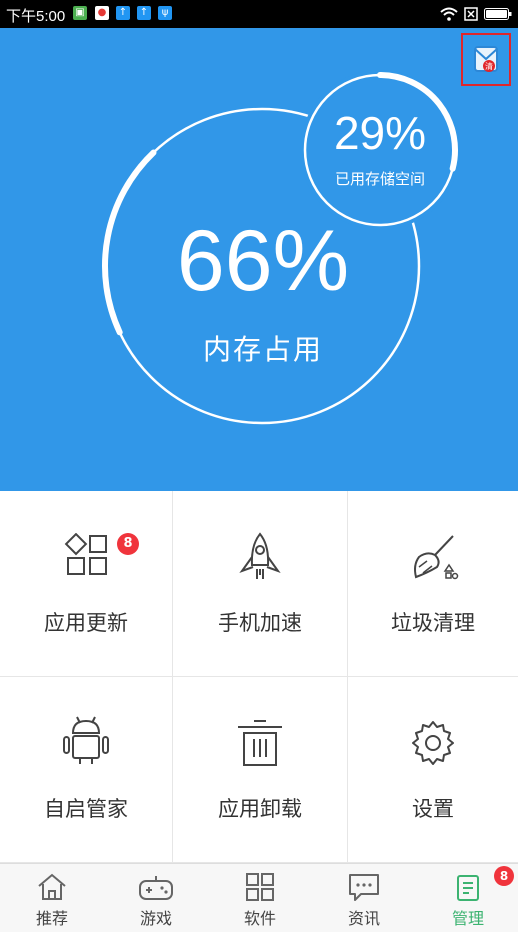 This screenshot has height=933, width=518. I want to click on grid-item-autostart-manager: 自启管家, so click(86, 770).